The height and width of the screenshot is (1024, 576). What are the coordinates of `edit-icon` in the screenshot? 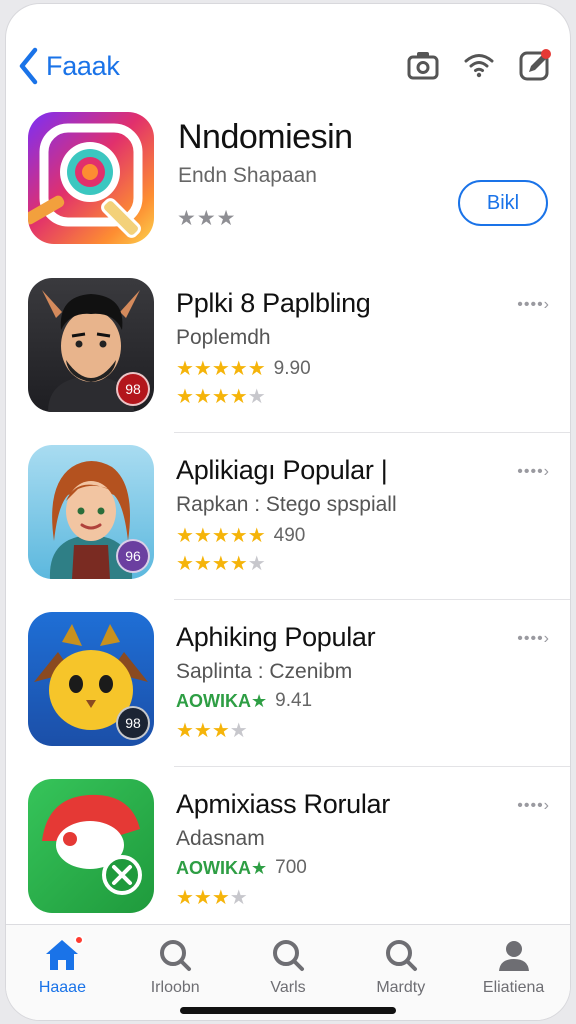 It's located at (535, 65).